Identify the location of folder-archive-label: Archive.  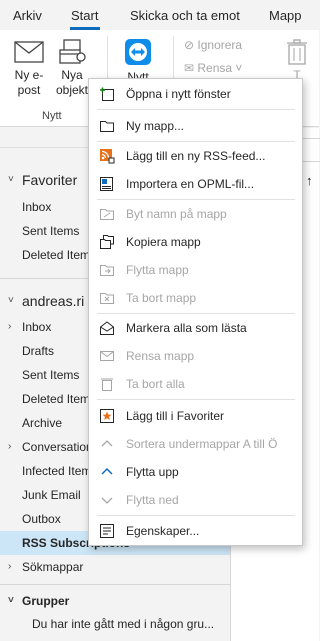
(42, 423).